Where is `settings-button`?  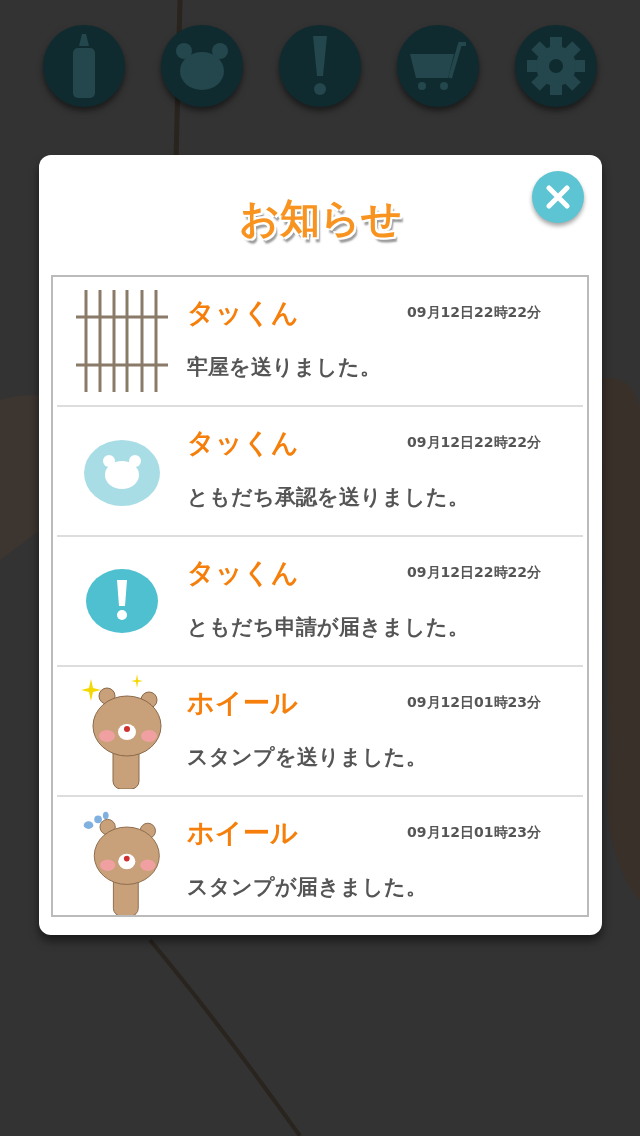 settings-button is located at coordinates (556, 66).